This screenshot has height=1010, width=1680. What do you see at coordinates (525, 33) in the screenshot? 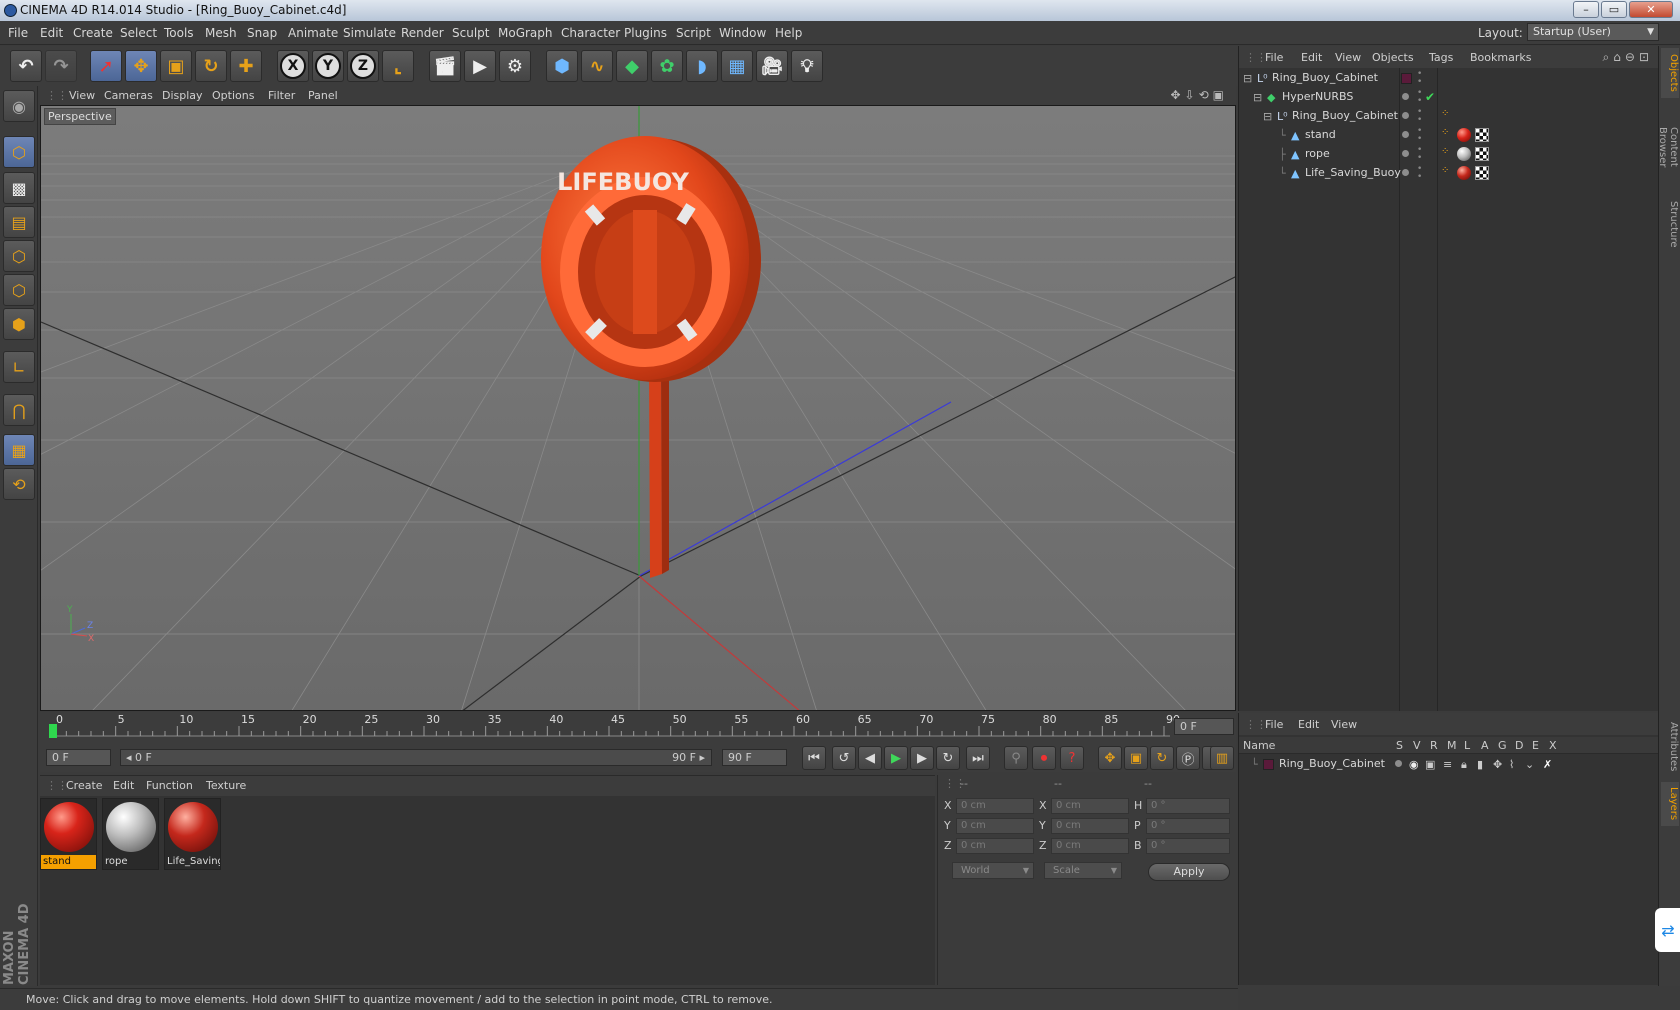
I see `menu-mograph: MoGraph` at bounding box center [525, 33].